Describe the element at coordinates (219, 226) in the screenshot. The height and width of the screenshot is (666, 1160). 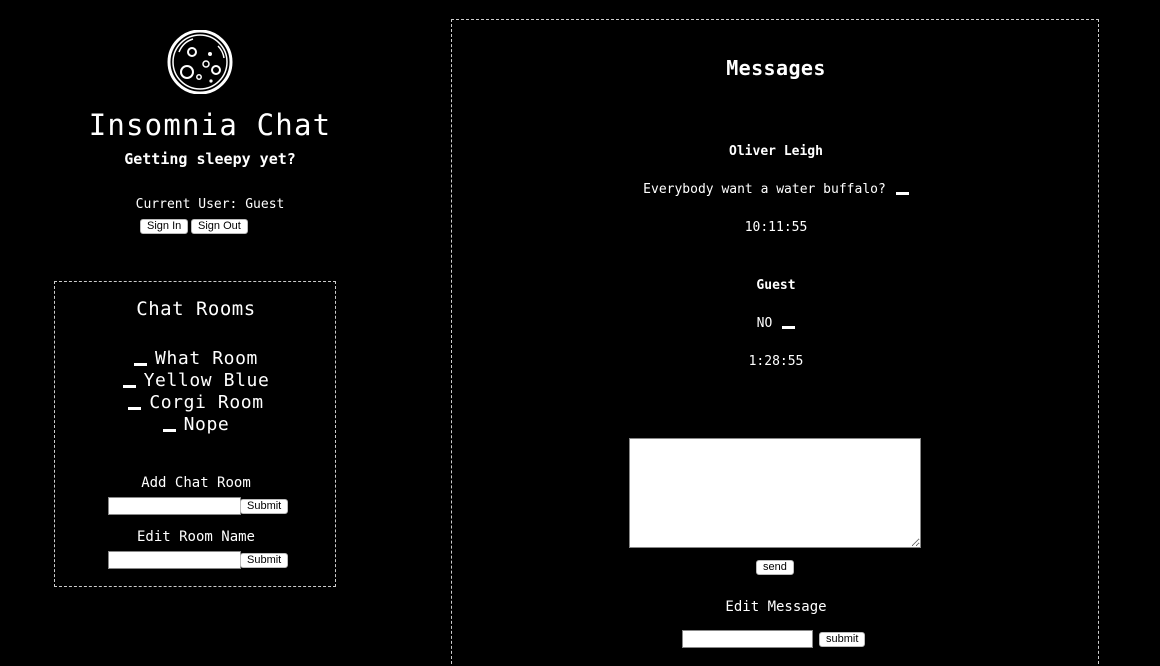
I see `sign-out-button: Sign Out` at that location.